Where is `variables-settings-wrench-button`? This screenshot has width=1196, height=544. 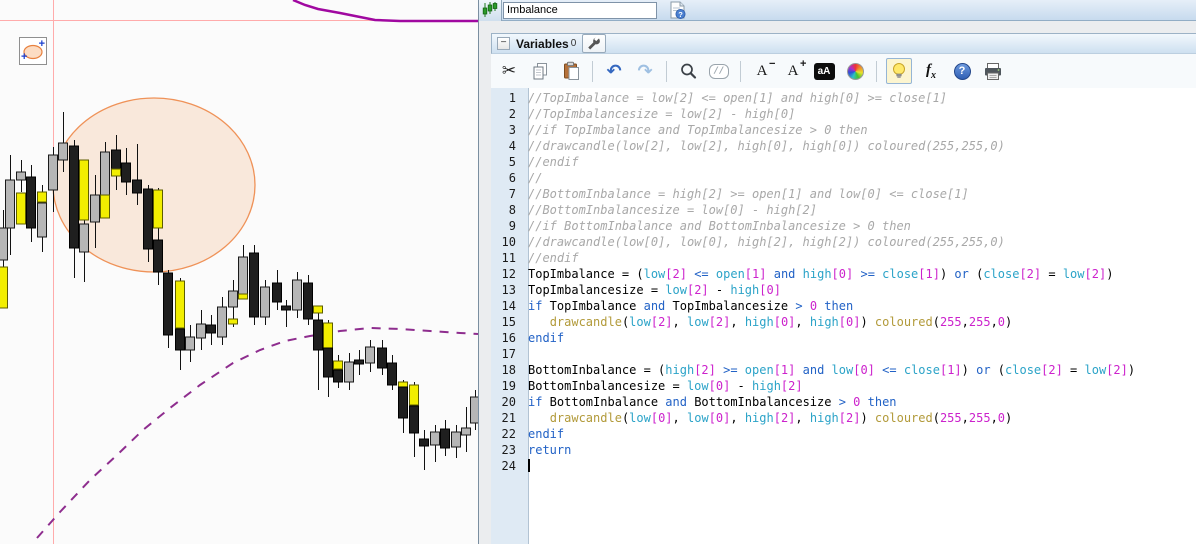 variables-settings-wrench-button is located at coordinates (594, 43).